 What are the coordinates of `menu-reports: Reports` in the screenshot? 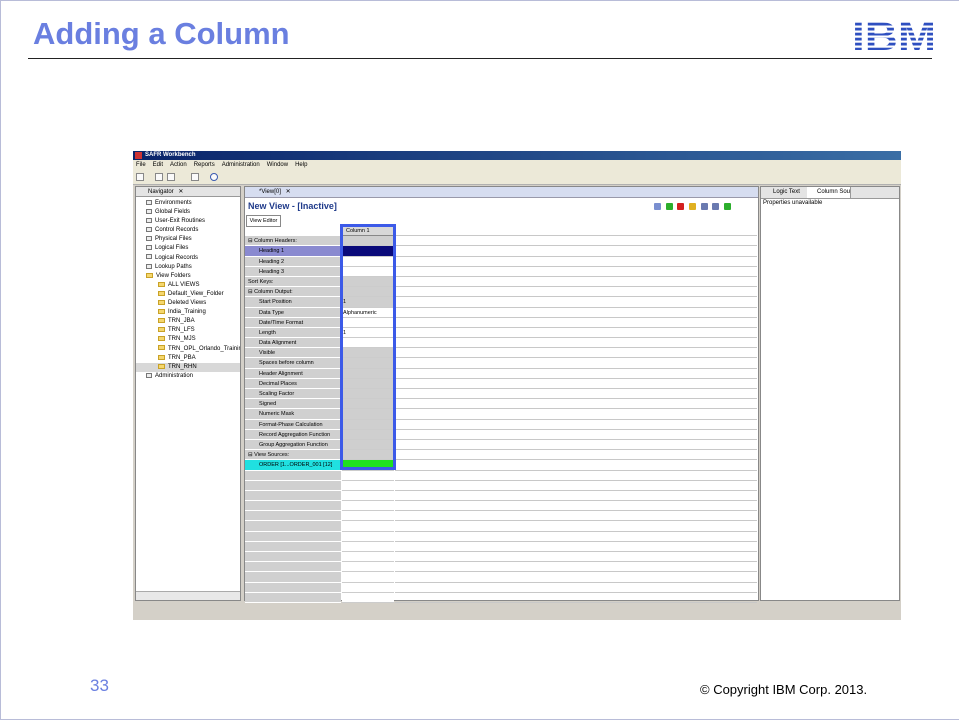 It's located at (204, 165).